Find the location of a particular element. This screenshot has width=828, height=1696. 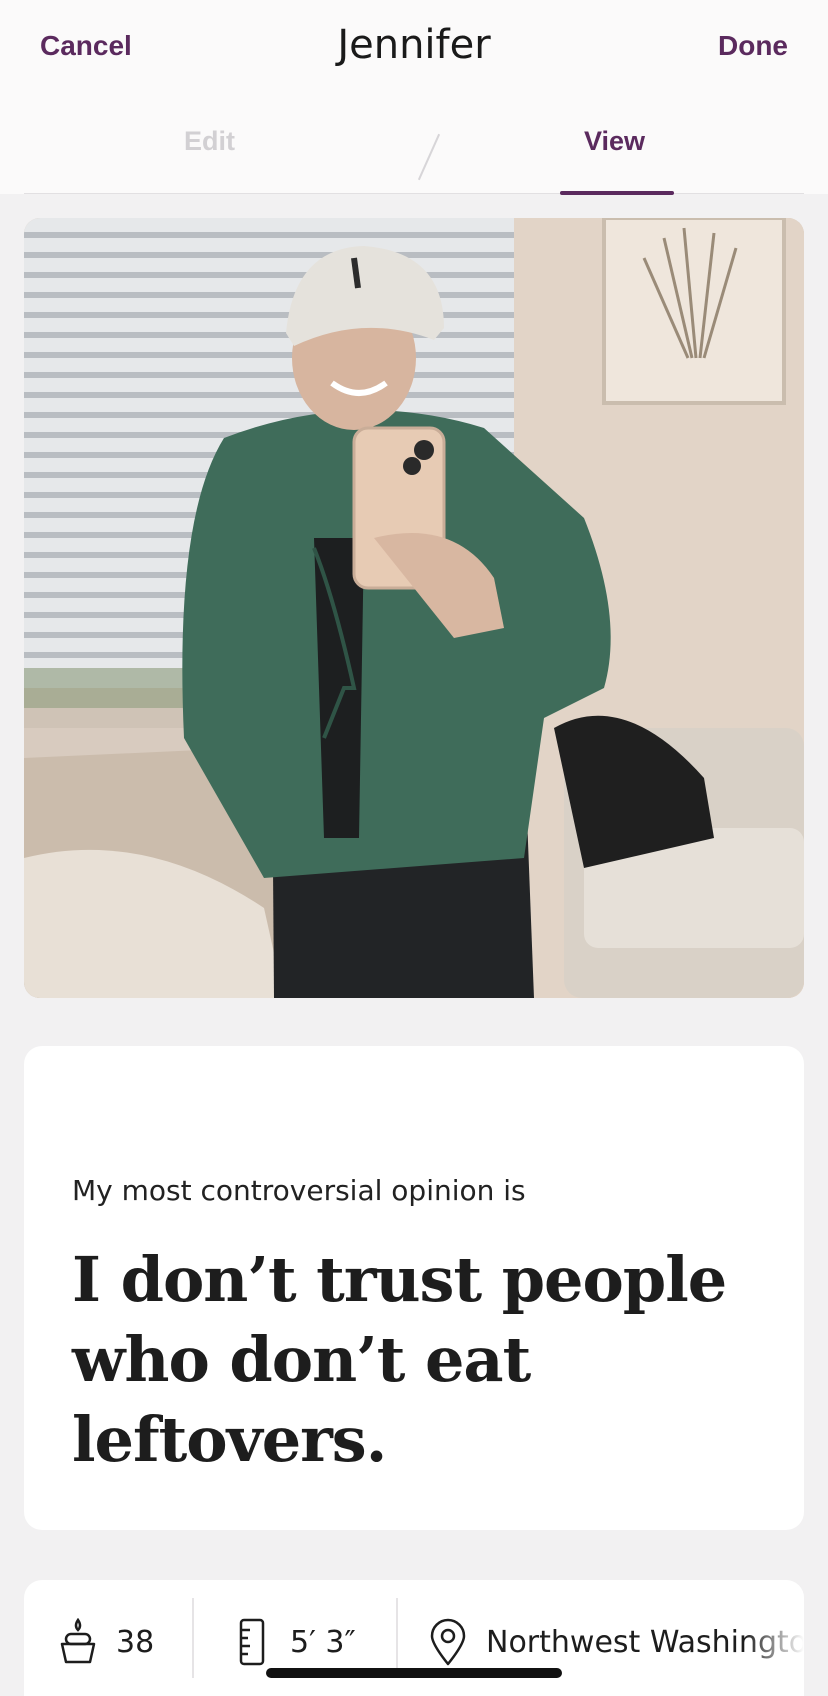

vitals-card: 38 5′ 3″ Northwest Washington is located at coordinates (414, 1638).